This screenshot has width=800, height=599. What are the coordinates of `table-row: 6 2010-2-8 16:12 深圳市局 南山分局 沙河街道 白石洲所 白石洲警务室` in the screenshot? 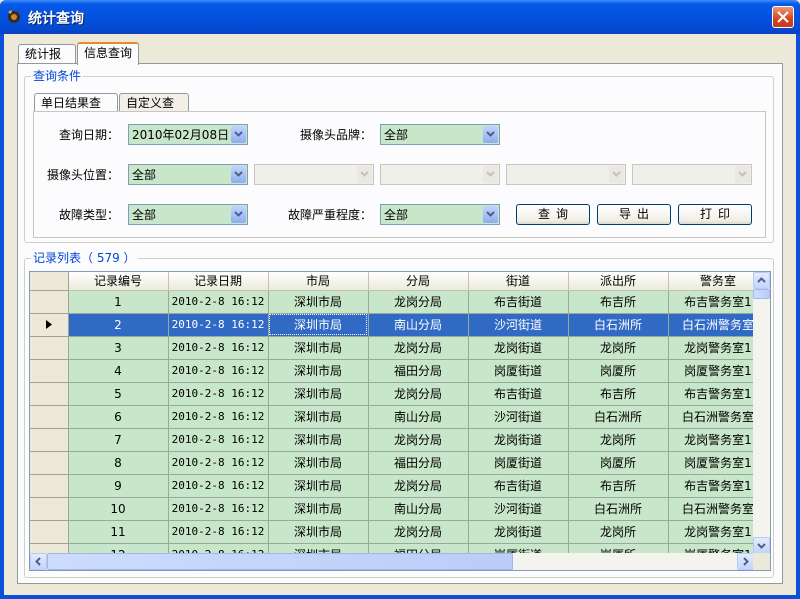 It's located at (399, 417).